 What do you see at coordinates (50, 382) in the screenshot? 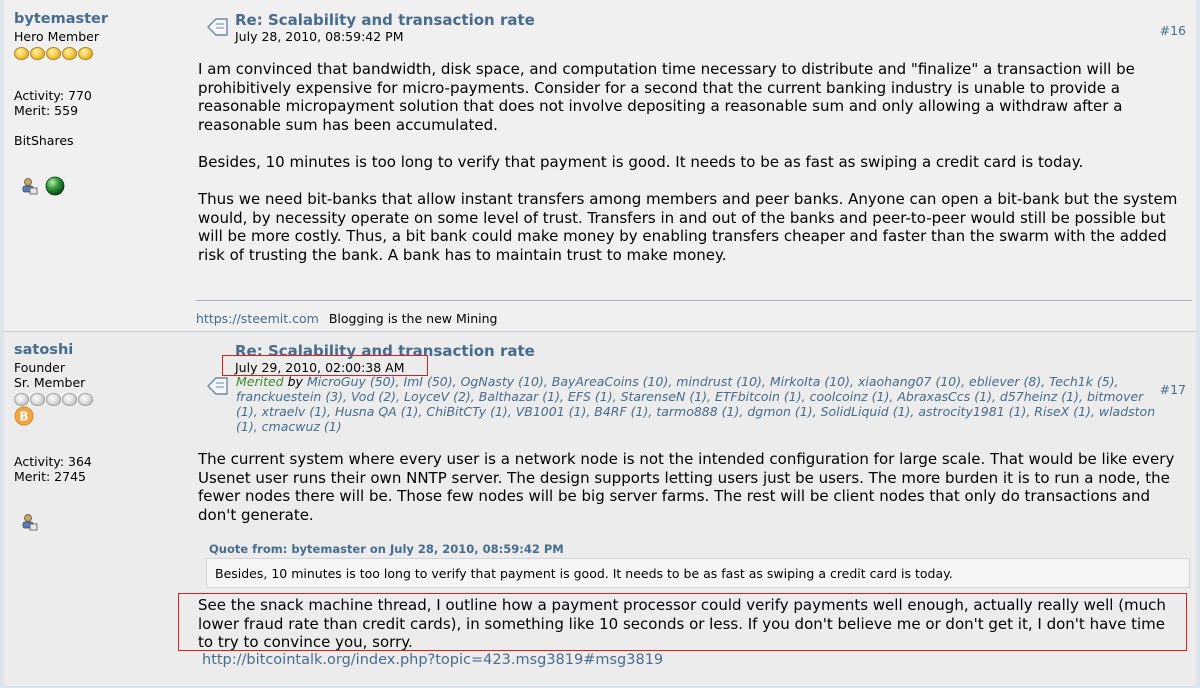
I see `user-rank: Sr. Member` at bounding box center [50, 382].